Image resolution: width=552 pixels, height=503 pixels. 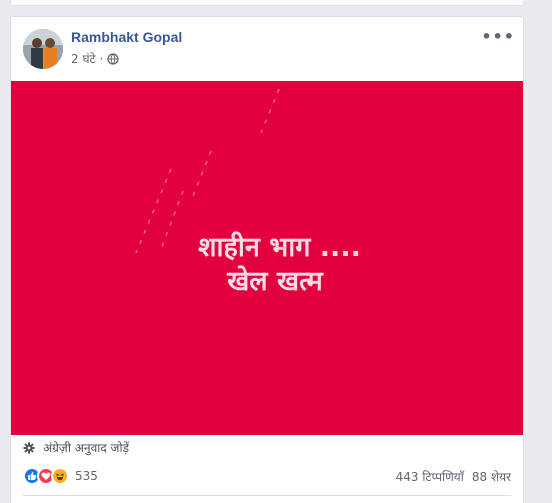 What do you see at coordinates (275, 281) in the screenshot?
I see `image-text-line-2: खेल खत्म` at bounding box center [275, 281].